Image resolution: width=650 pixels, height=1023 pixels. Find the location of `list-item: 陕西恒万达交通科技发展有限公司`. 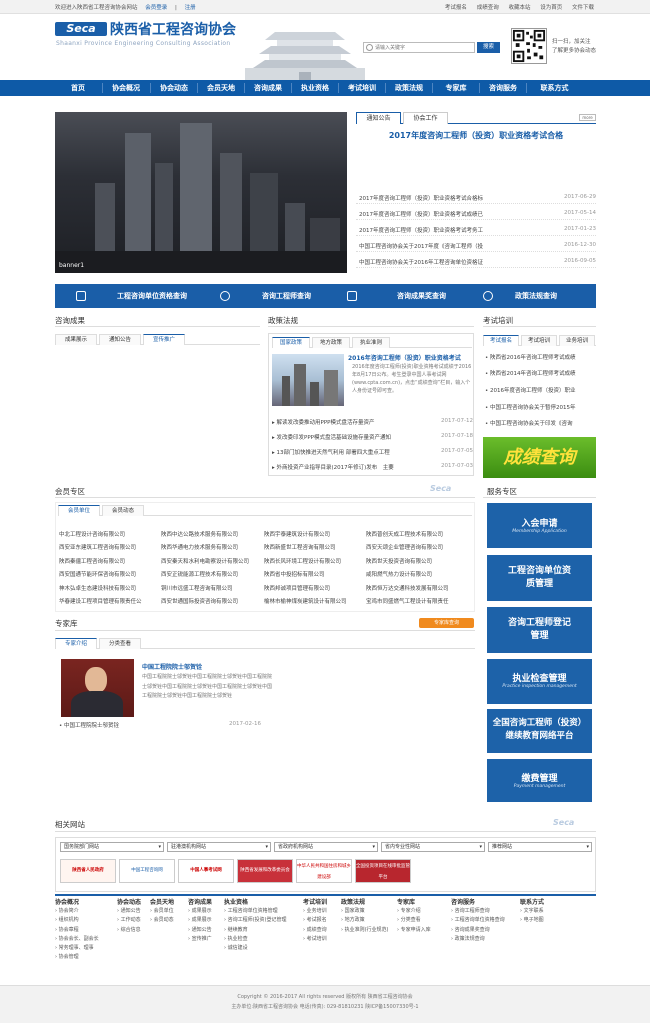

list-item: 陕西恒万达交通科技发展有限公司 is located at coordinates (407, 588).